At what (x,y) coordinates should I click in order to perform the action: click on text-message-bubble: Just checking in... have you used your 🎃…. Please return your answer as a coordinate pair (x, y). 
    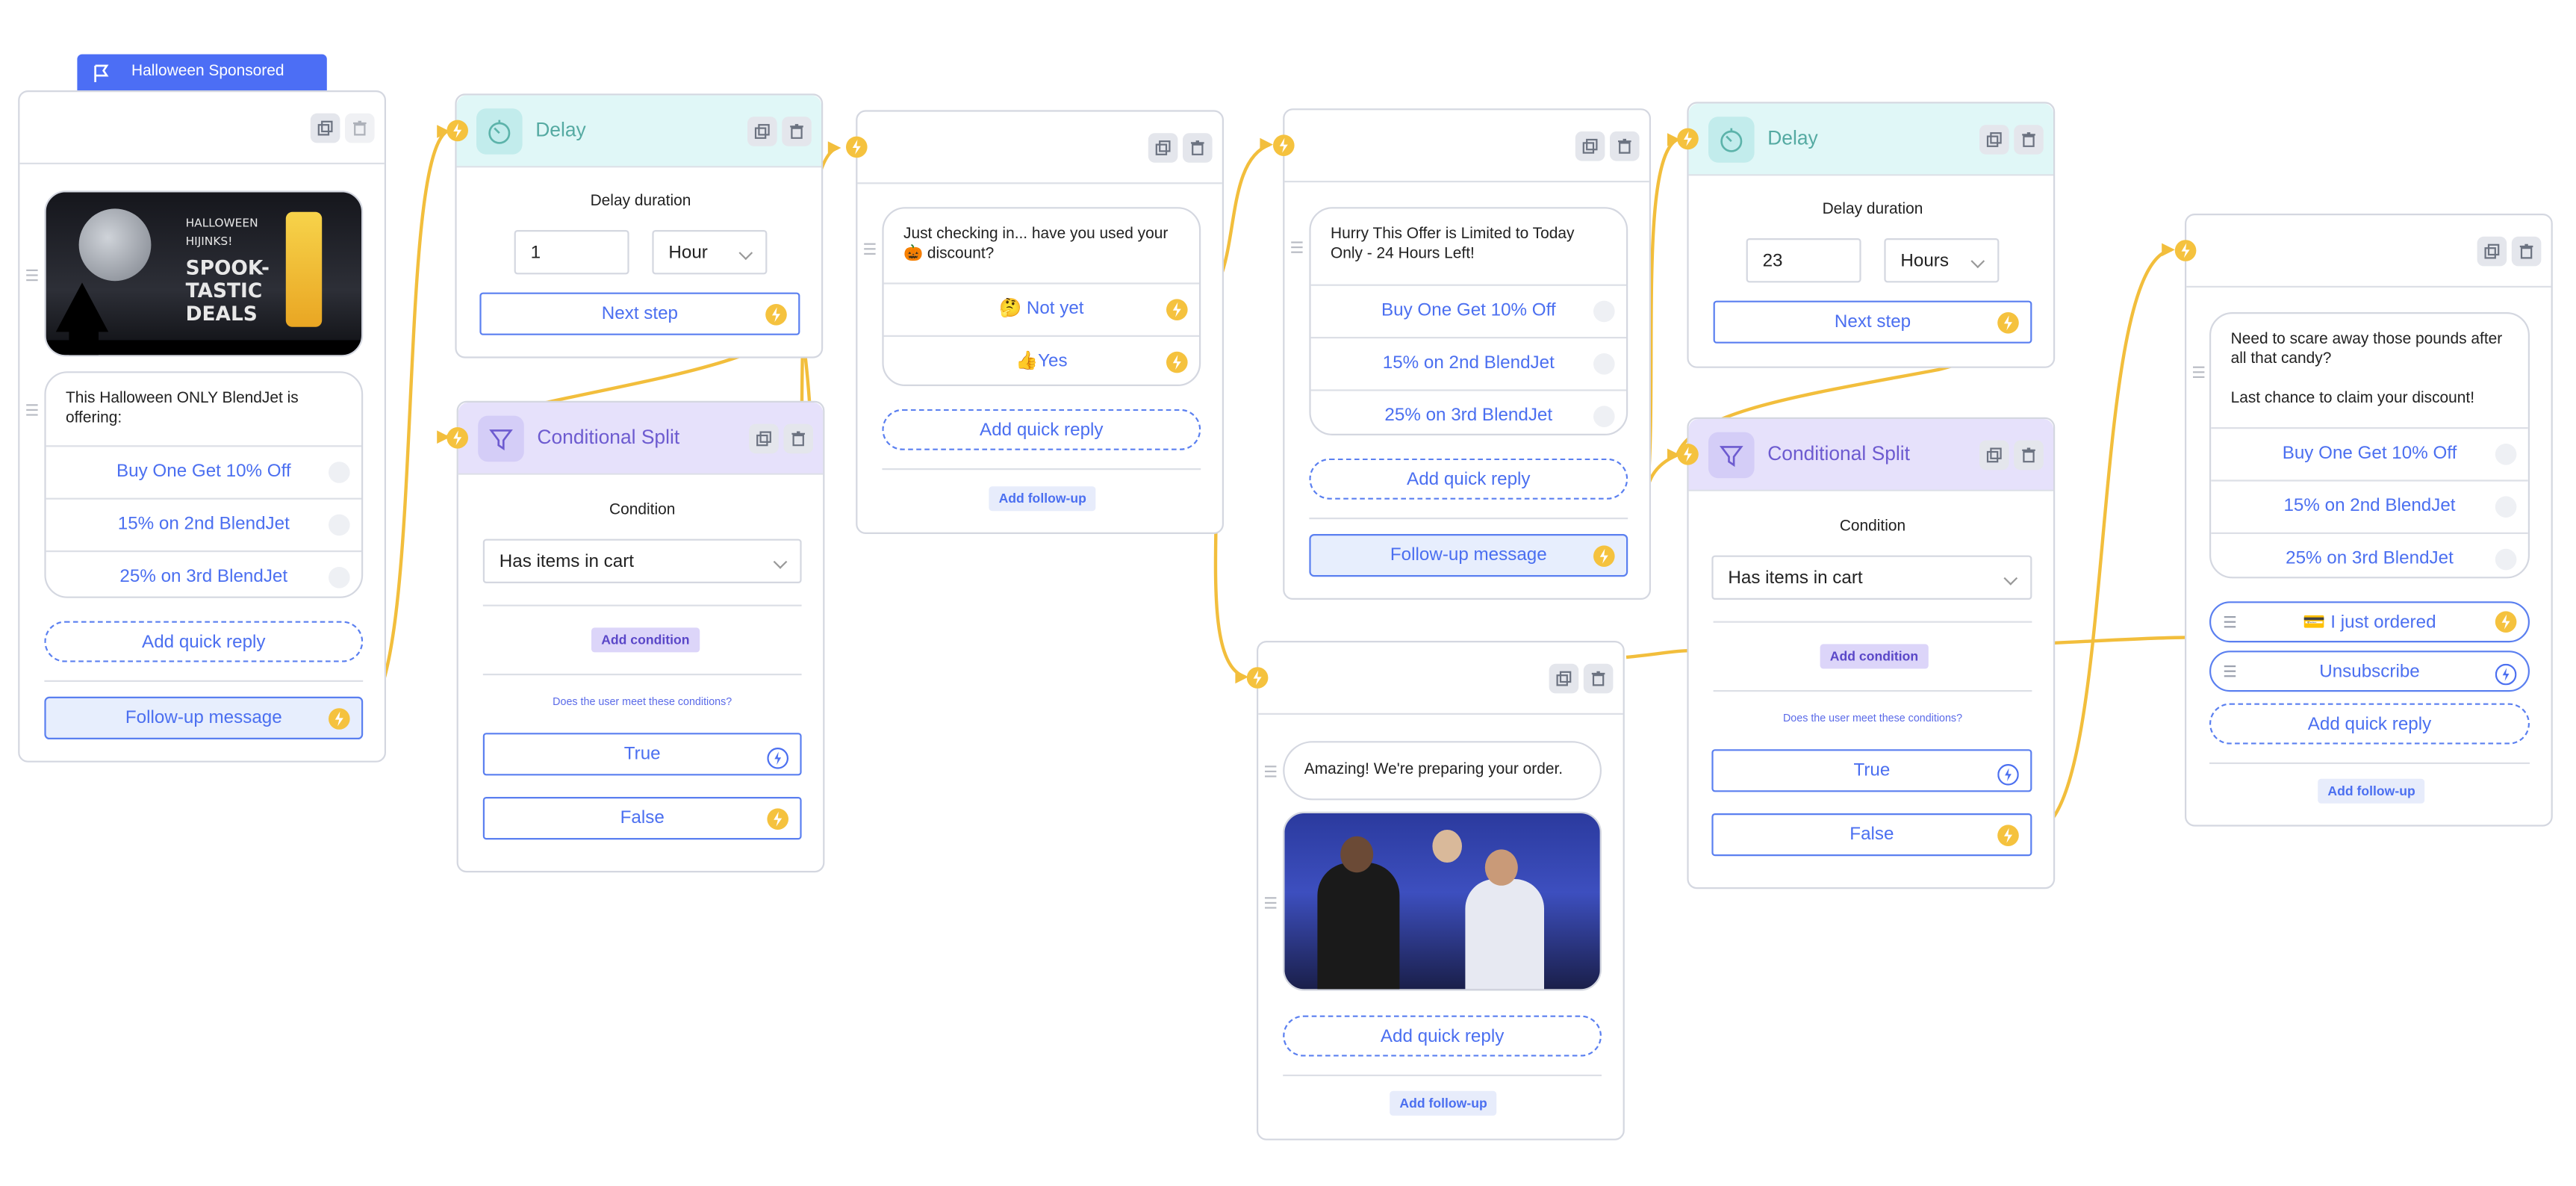
    Looking at the image, I should click on (1041, 296).